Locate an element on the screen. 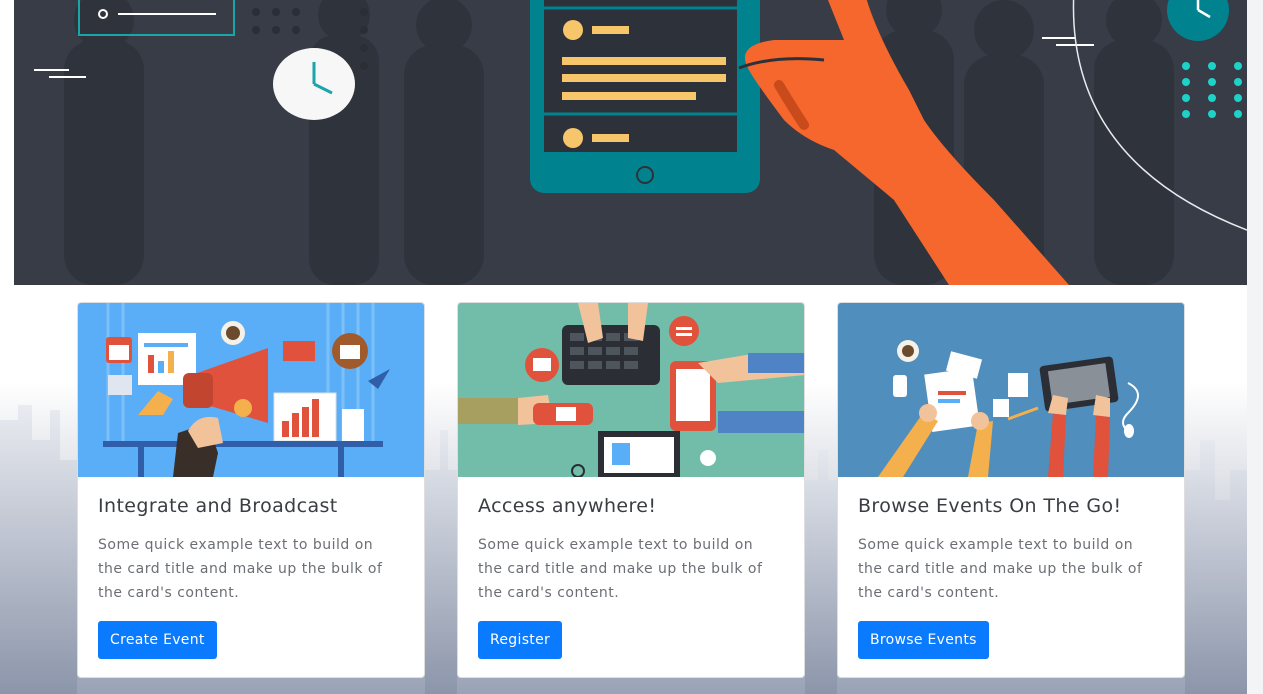 This screenshot has width=1263, height=694. card-title: Browse Events On The Go! is located at coordinates (990, 506).